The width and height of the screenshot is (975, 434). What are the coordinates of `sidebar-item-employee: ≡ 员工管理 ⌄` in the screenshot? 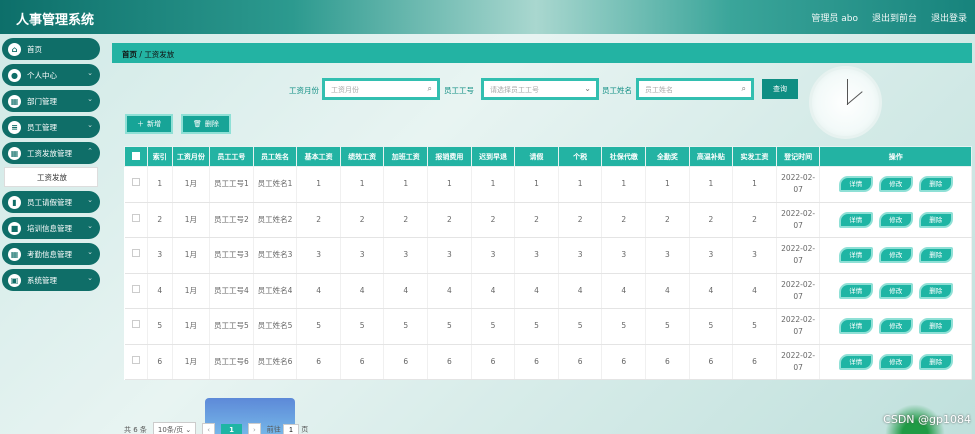 It's located at (51, 127).